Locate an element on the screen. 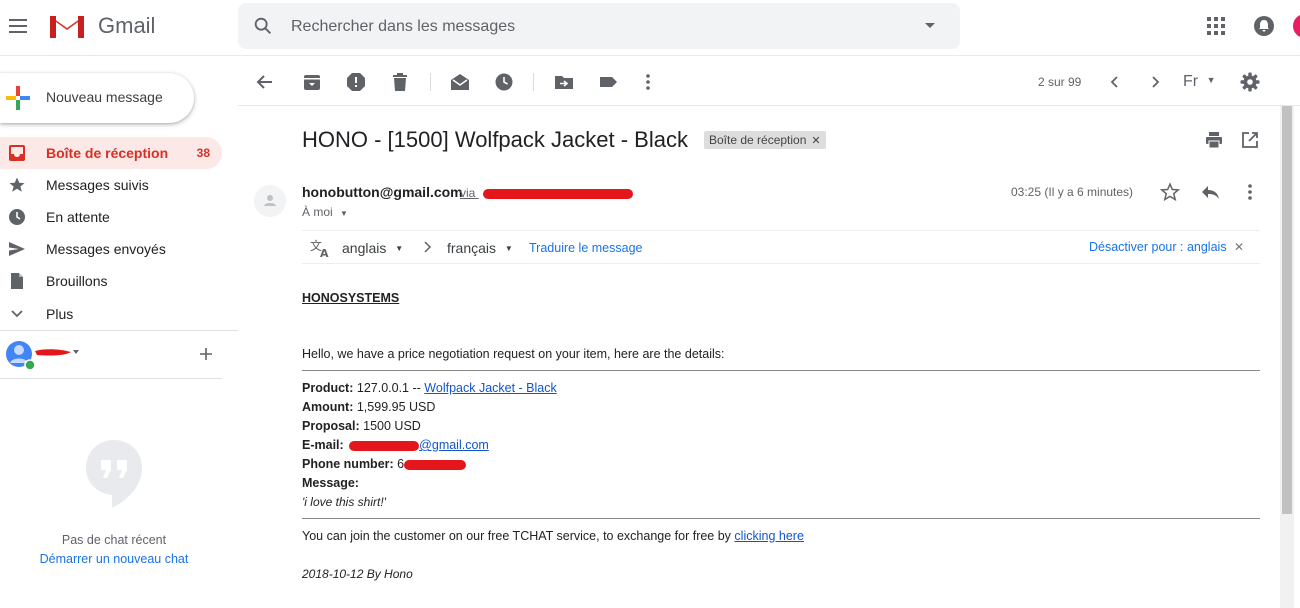 Image resolution: width=1300 pixels, height=608 pixels. newer-icon is located at coordinates (1115, 82).